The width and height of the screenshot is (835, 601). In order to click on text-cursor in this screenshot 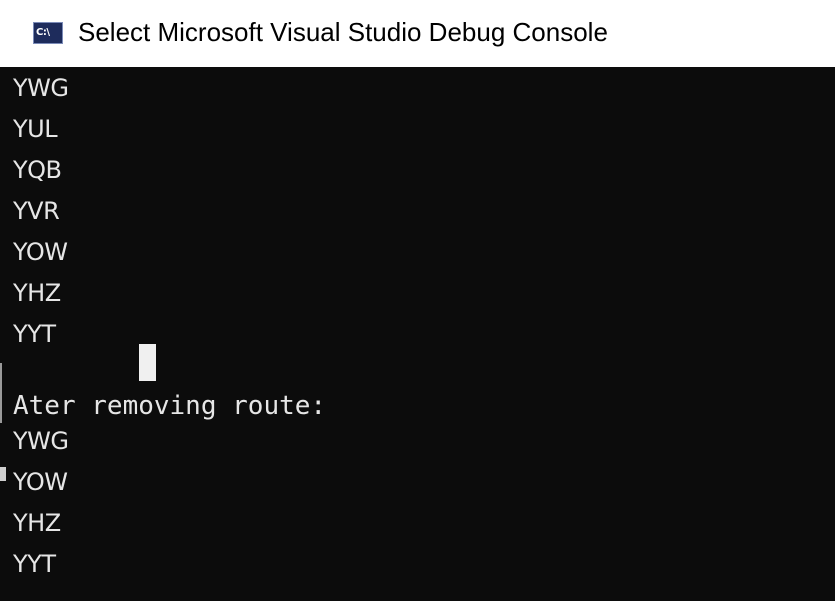, I will do `click(147, 362)`.